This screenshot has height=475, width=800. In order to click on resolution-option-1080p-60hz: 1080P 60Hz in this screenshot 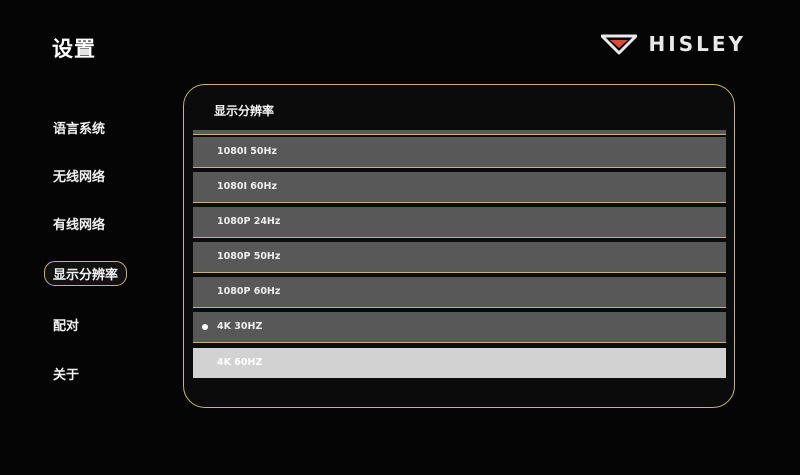, I will do `click(459, 292)`.